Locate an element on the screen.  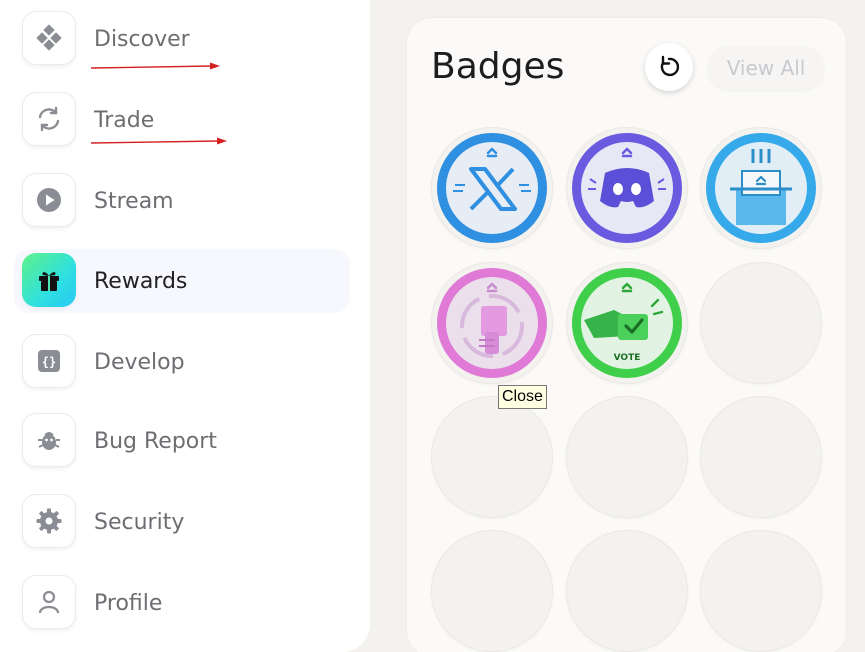
user-icon is located at coordinates (49, 602).